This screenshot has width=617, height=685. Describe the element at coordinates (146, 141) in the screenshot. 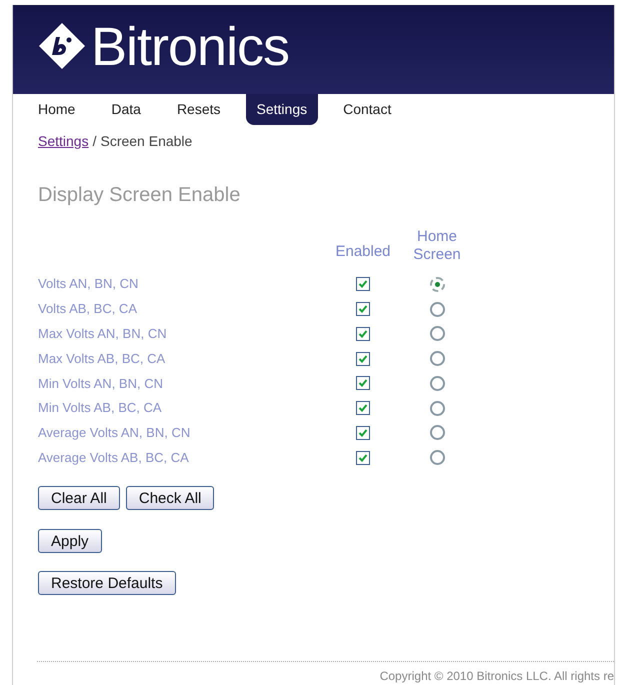

I see `breadcrumb-current: Screen Enable` at that location.